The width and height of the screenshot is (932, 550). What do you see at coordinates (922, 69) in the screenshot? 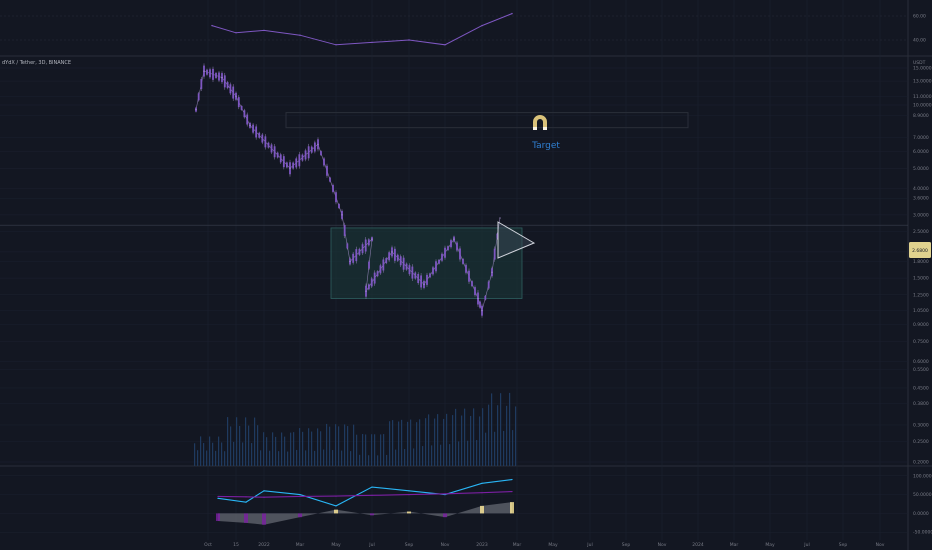
I see `price-tick-label: 15.0000` at bounding box center [922, 69].